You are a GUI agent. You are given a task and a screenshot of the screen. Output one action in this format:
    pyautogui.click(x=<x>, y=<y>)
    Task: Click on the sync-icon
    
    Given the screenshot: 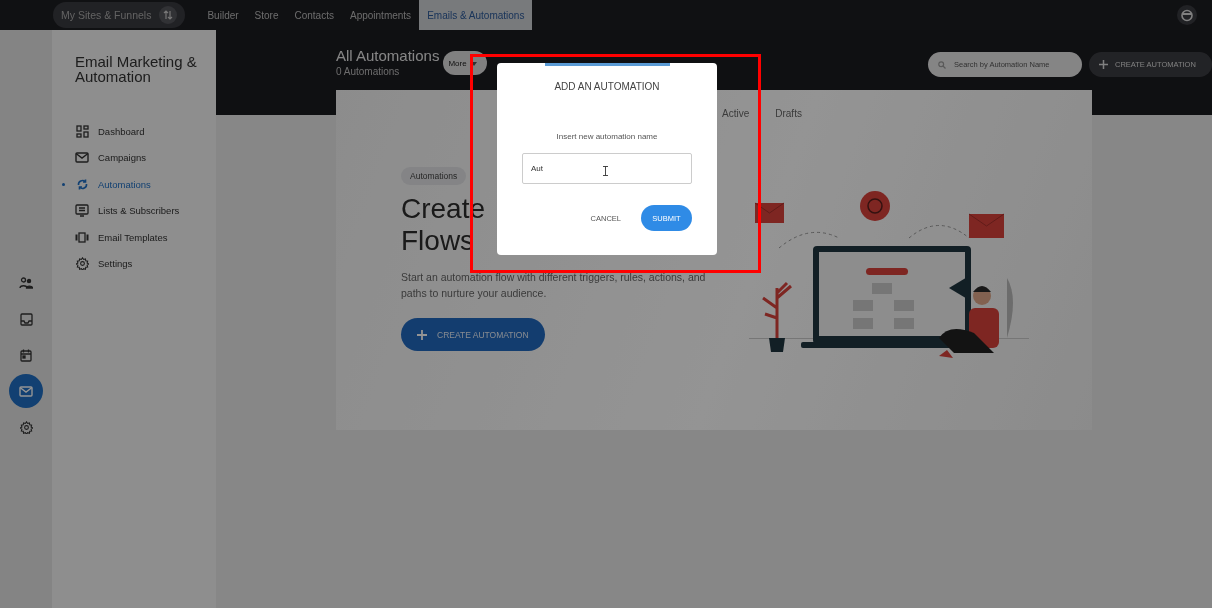 What is the action you would take?
    pyautogui.click(x=82, y=184)
    